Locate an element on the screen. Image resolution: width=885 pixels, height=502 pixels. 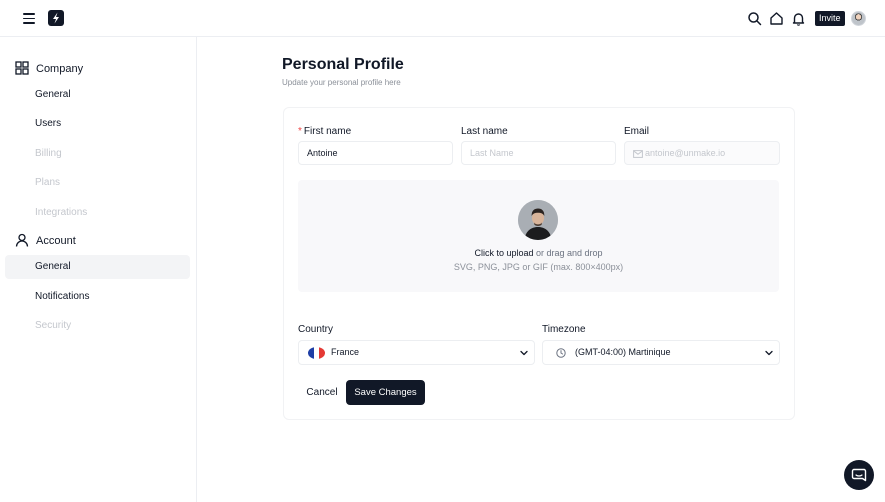
country-select: France is located at coordinates (416, 352).